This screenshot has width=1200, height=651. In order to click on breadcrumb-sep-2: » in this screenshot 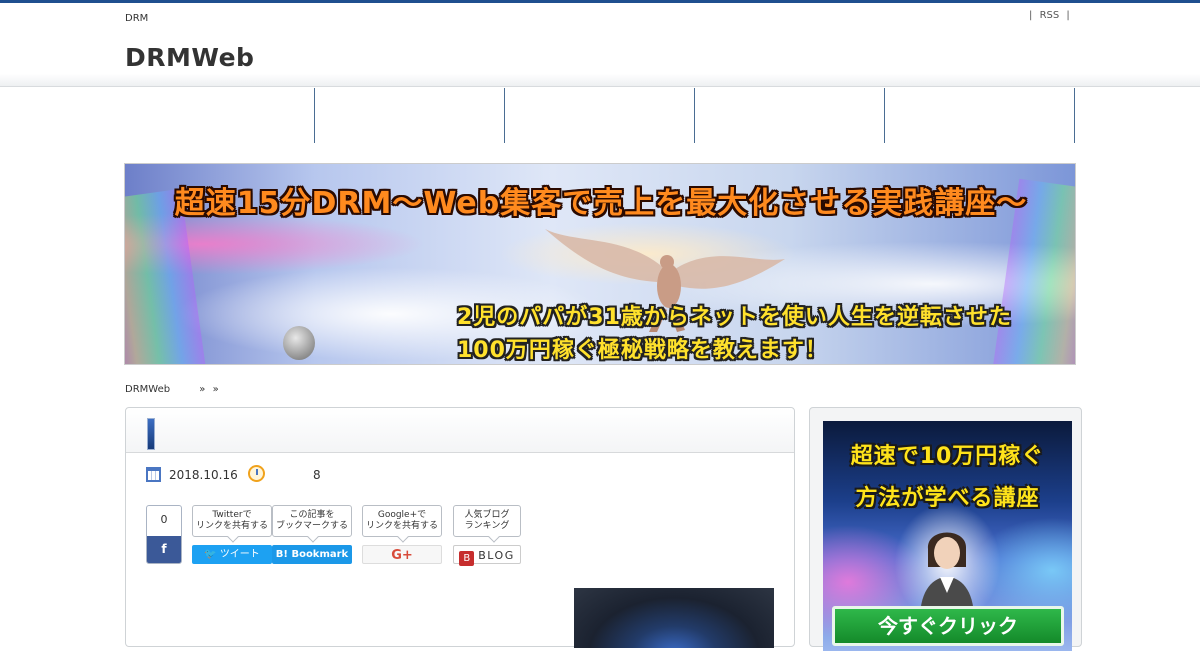, I will do `click(215, 389)`.